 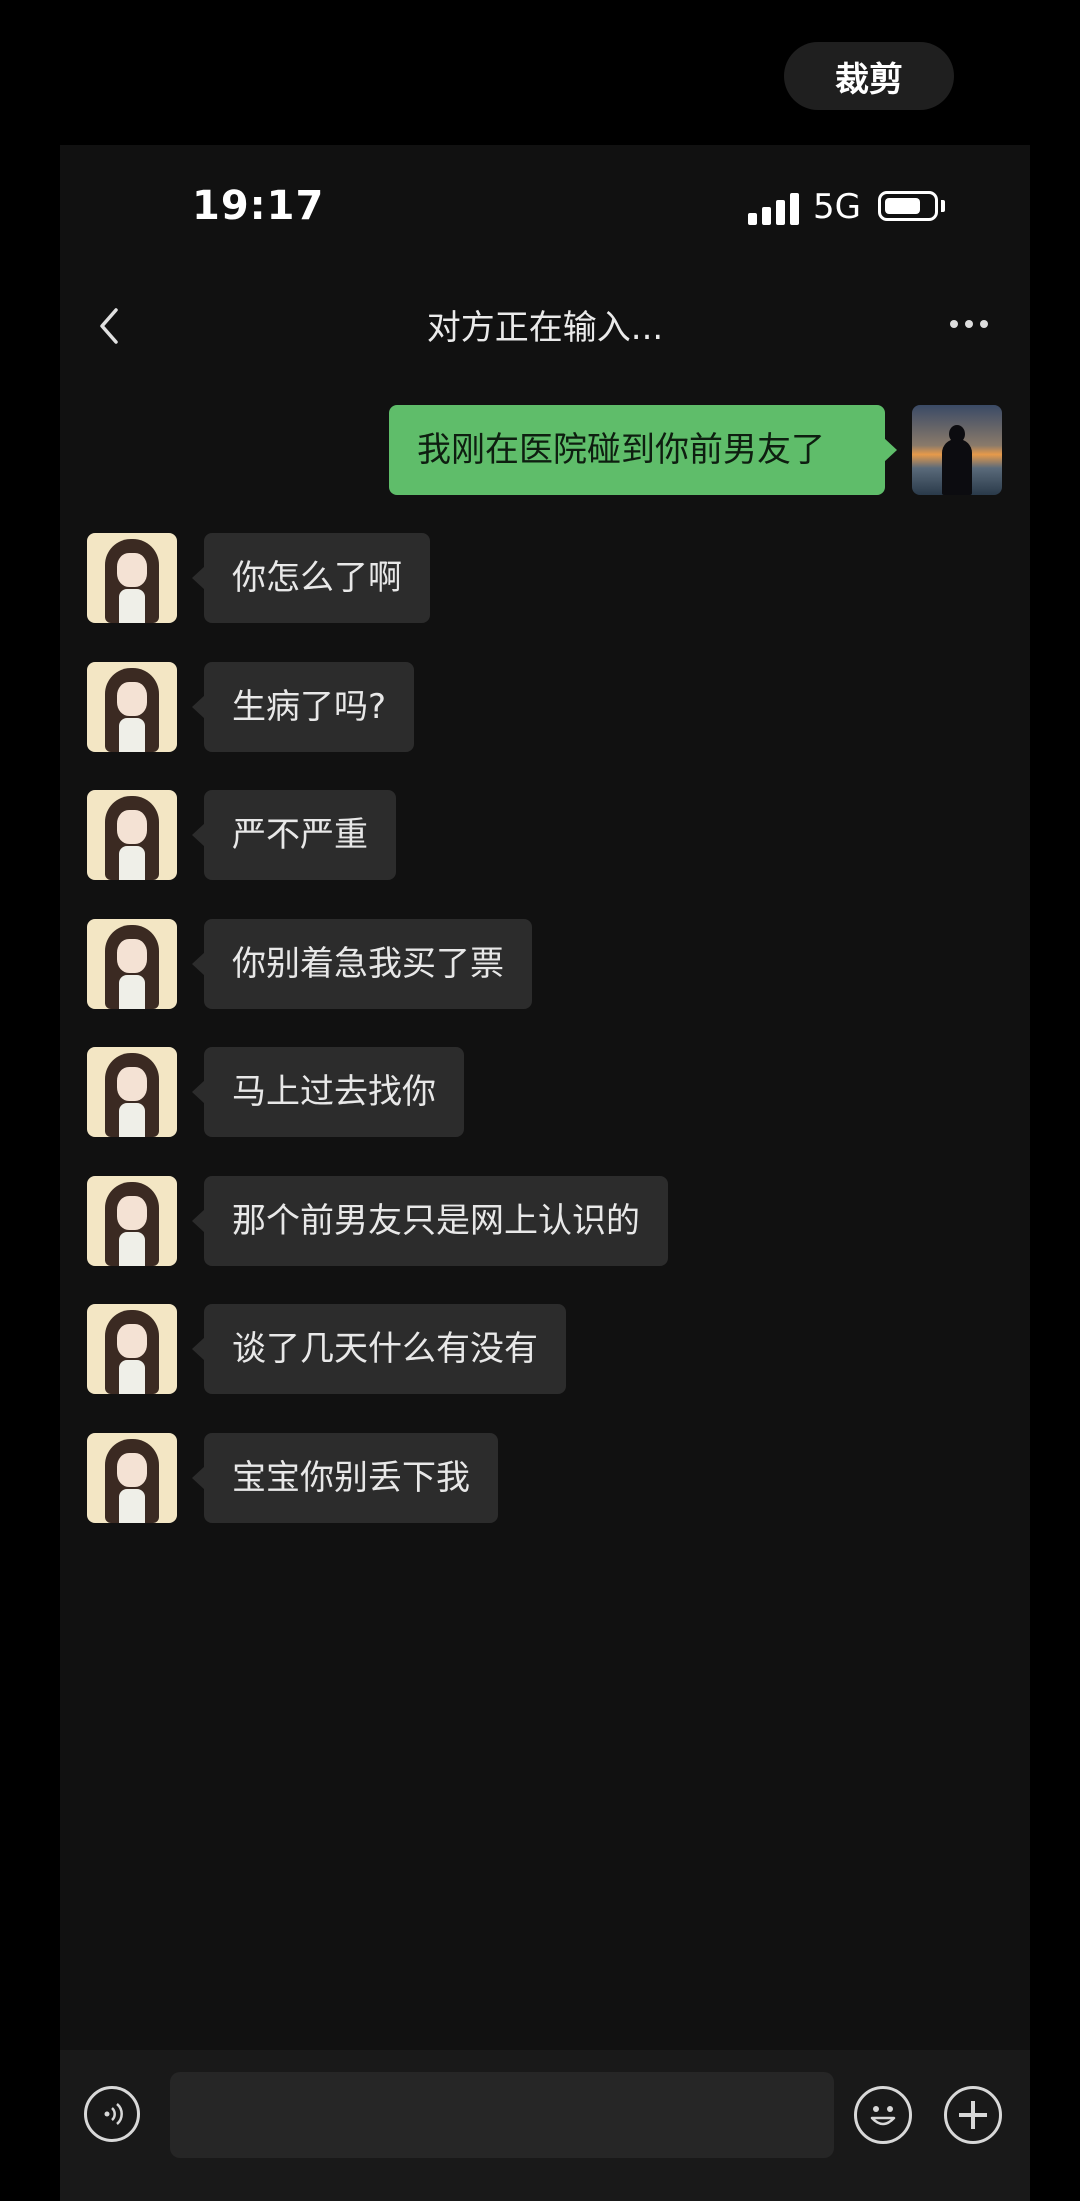 I want to click on incoming-bubble: 你别着急我买了票, so click(x=362, y=964).